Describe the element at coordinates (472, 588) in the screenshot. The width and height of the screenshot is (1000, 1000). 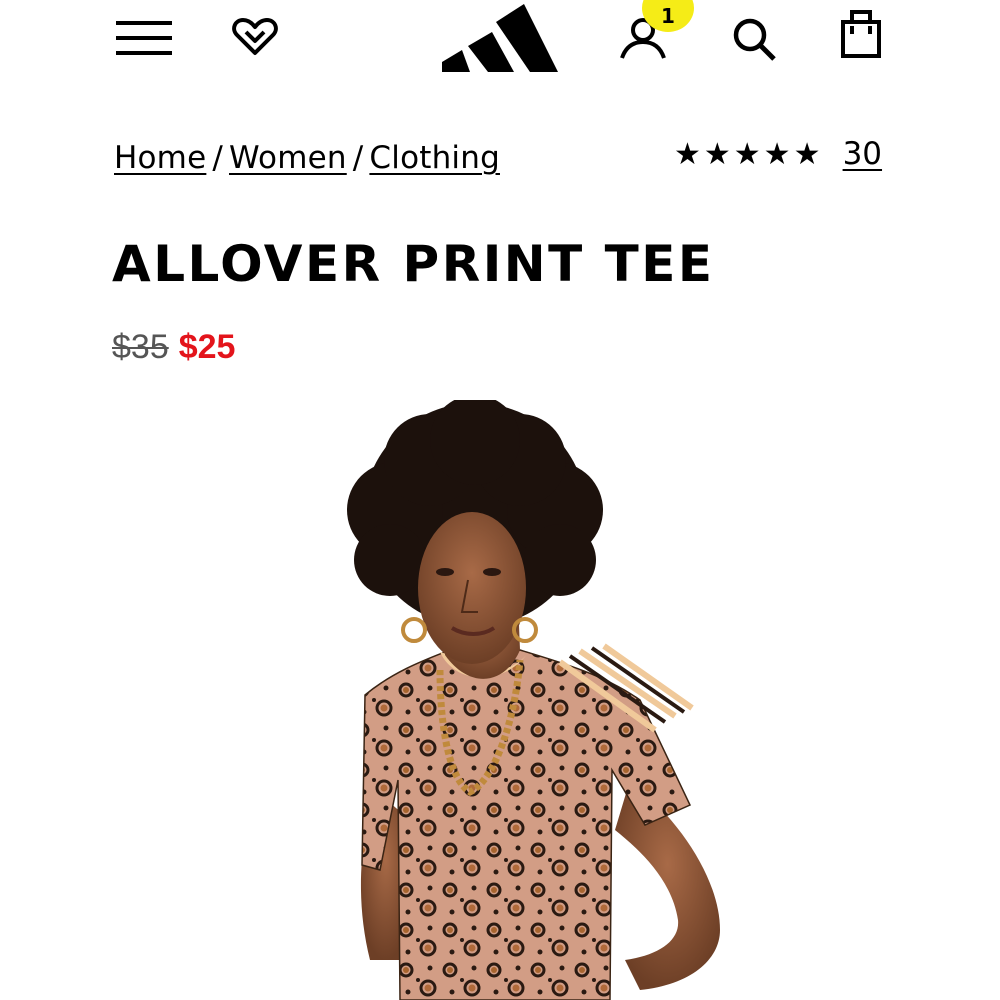
I see `model-face` at that location.